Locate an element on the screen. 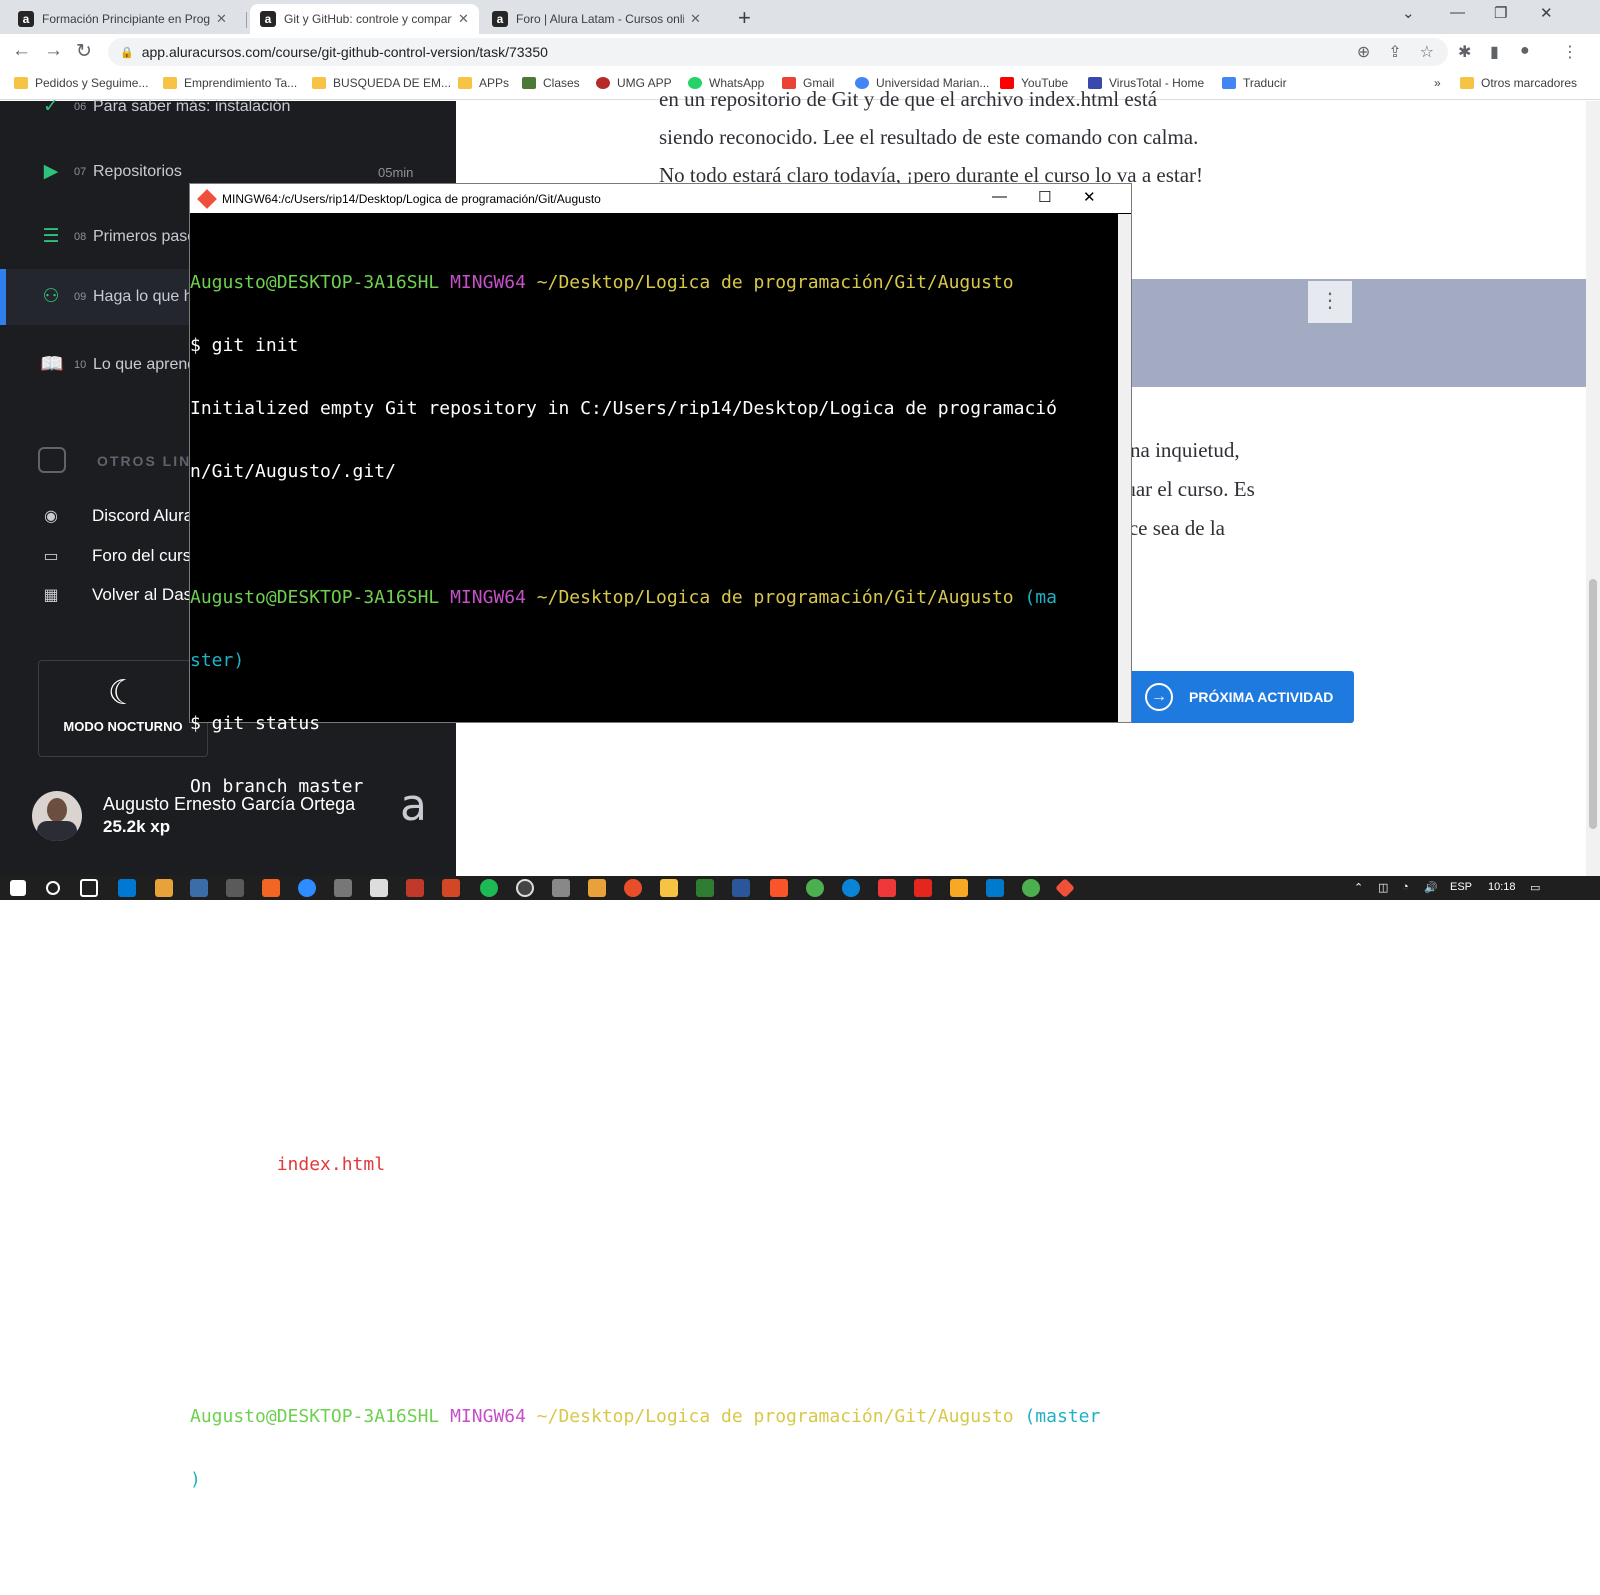 This screenshot has width=1600, height=1595. tab-label: Git y GitHub: controle y compart is located at coordinates (368, 19).